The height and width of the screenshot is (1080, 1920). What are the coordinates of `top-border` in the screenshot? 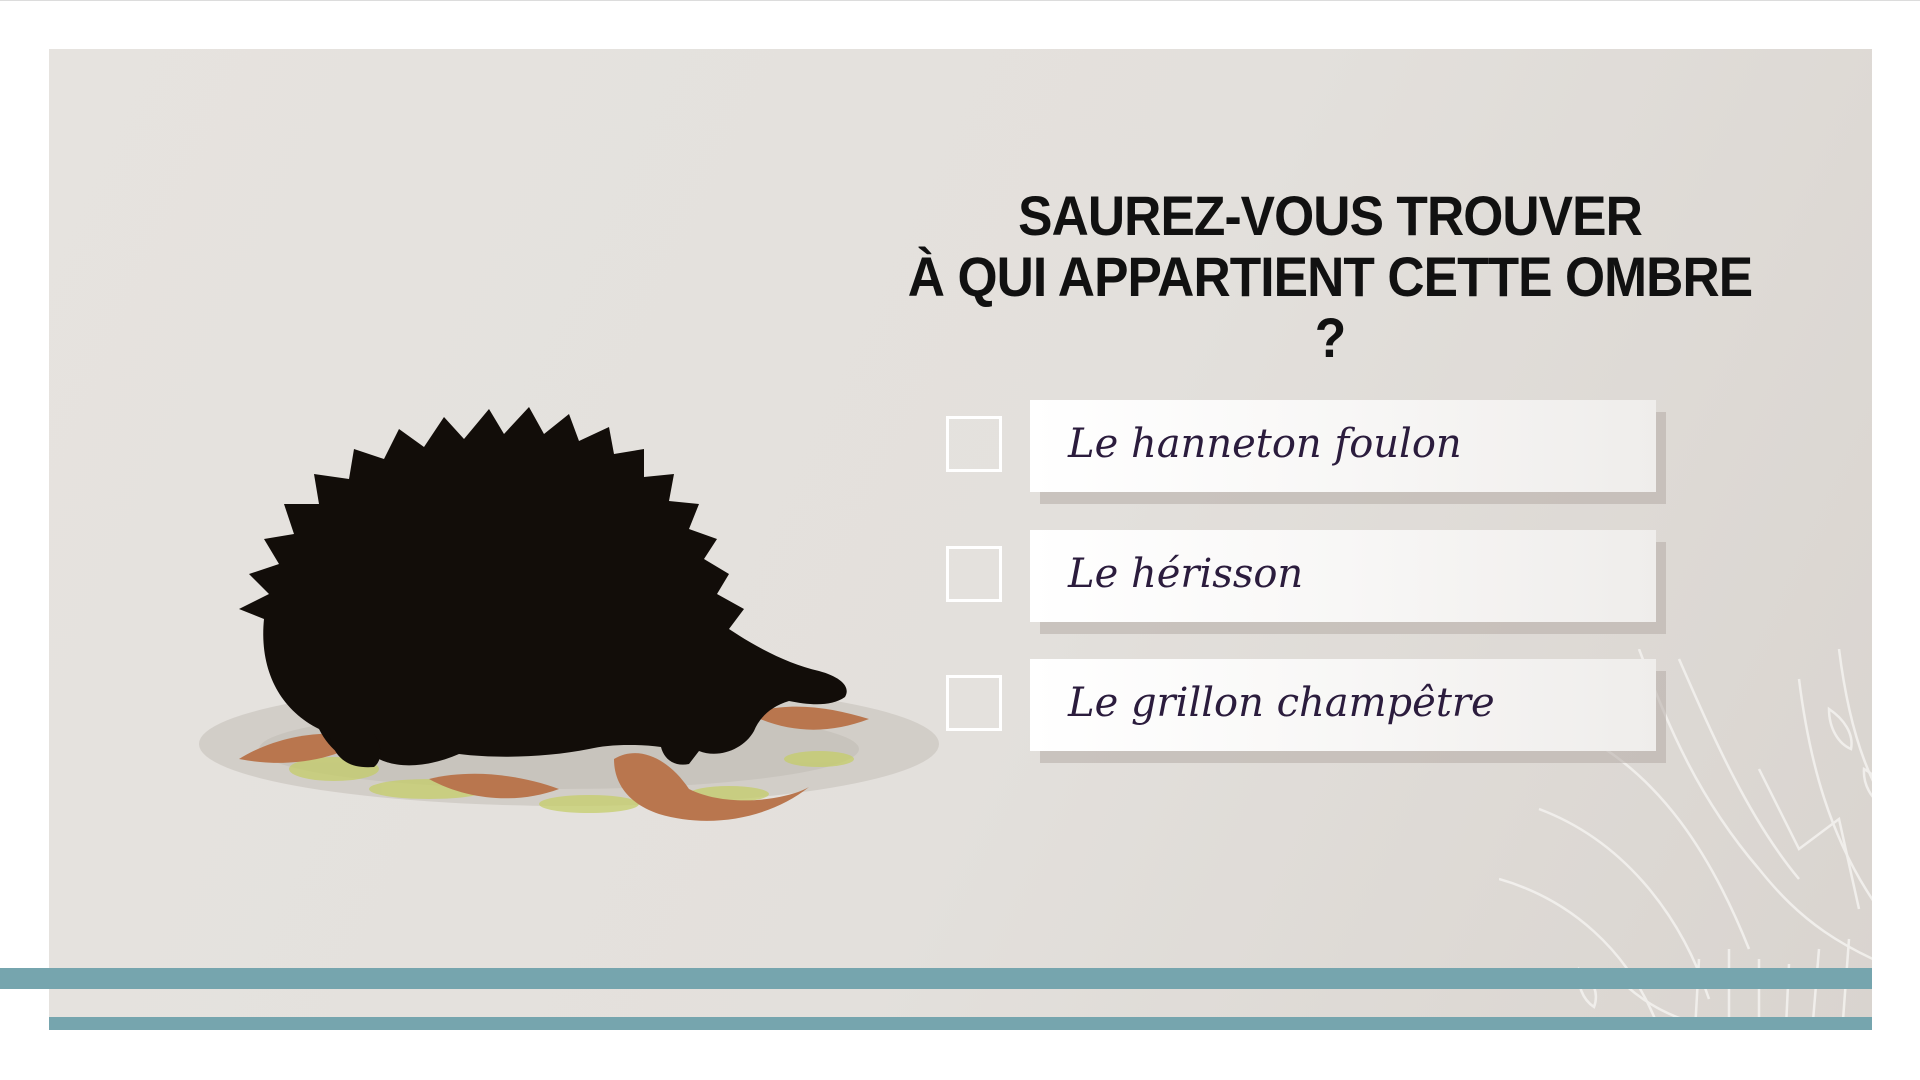 It's located at (960, 0).